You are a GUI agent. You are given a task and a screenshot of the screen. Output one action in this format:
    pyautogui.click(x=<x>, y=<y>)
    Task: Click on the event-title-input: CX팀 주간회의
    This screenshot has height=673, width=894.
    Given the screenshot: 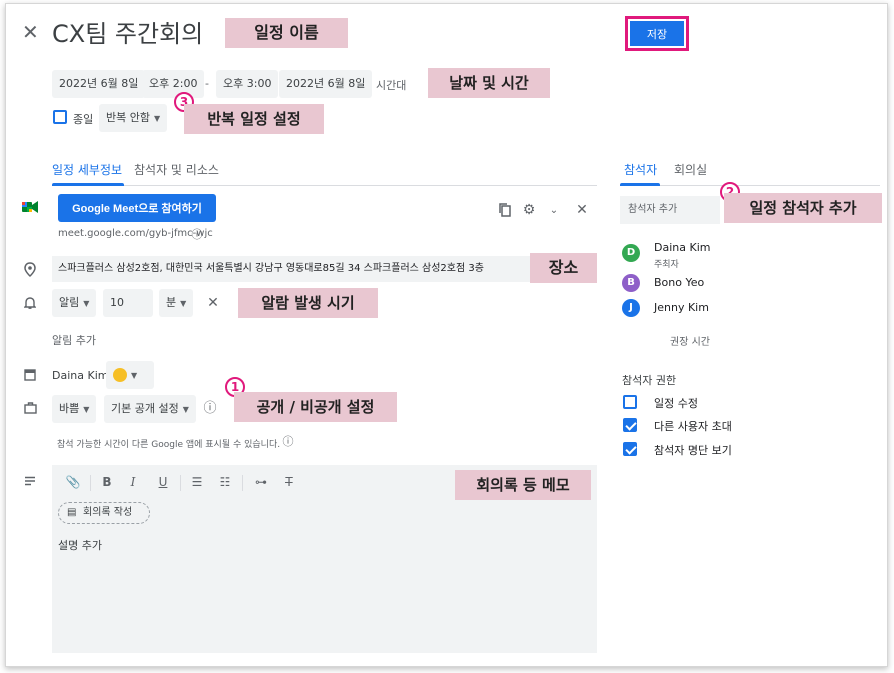 What is the action you would take?
    pyautogui.click(x=127, y=34)
    